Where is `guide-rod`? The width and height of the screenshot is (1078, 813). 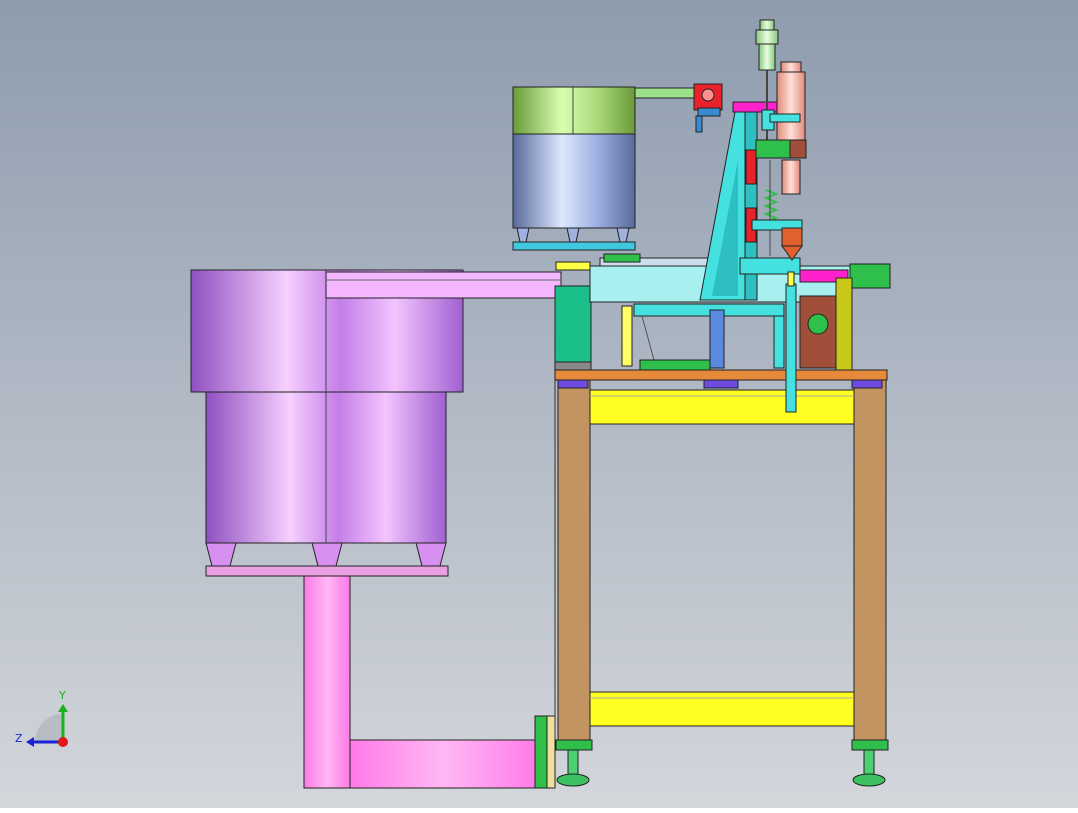 guide-rod is located at coordinates (791, 348).